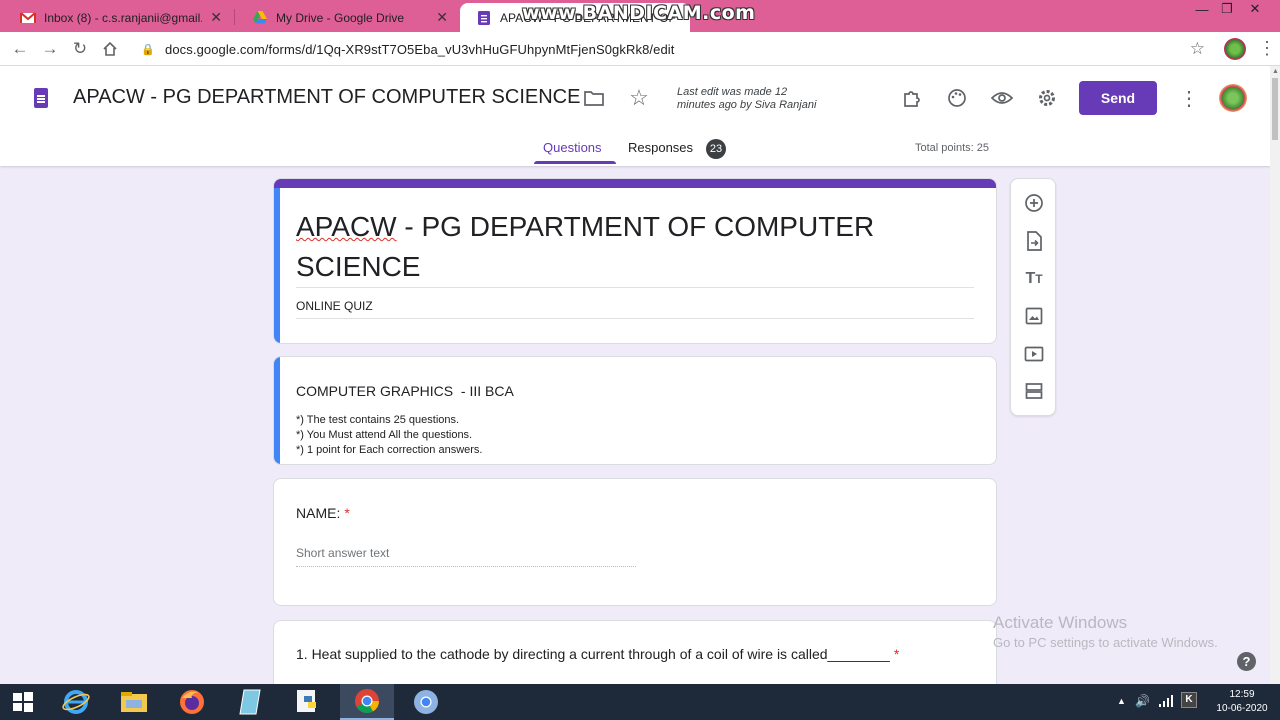 Image resolution: width=1280 pixels, height=720 pixels. What do you see at coordinates (957, 98) in the screenshot?
I see `palette-icon` at bounding box center [957, 98].